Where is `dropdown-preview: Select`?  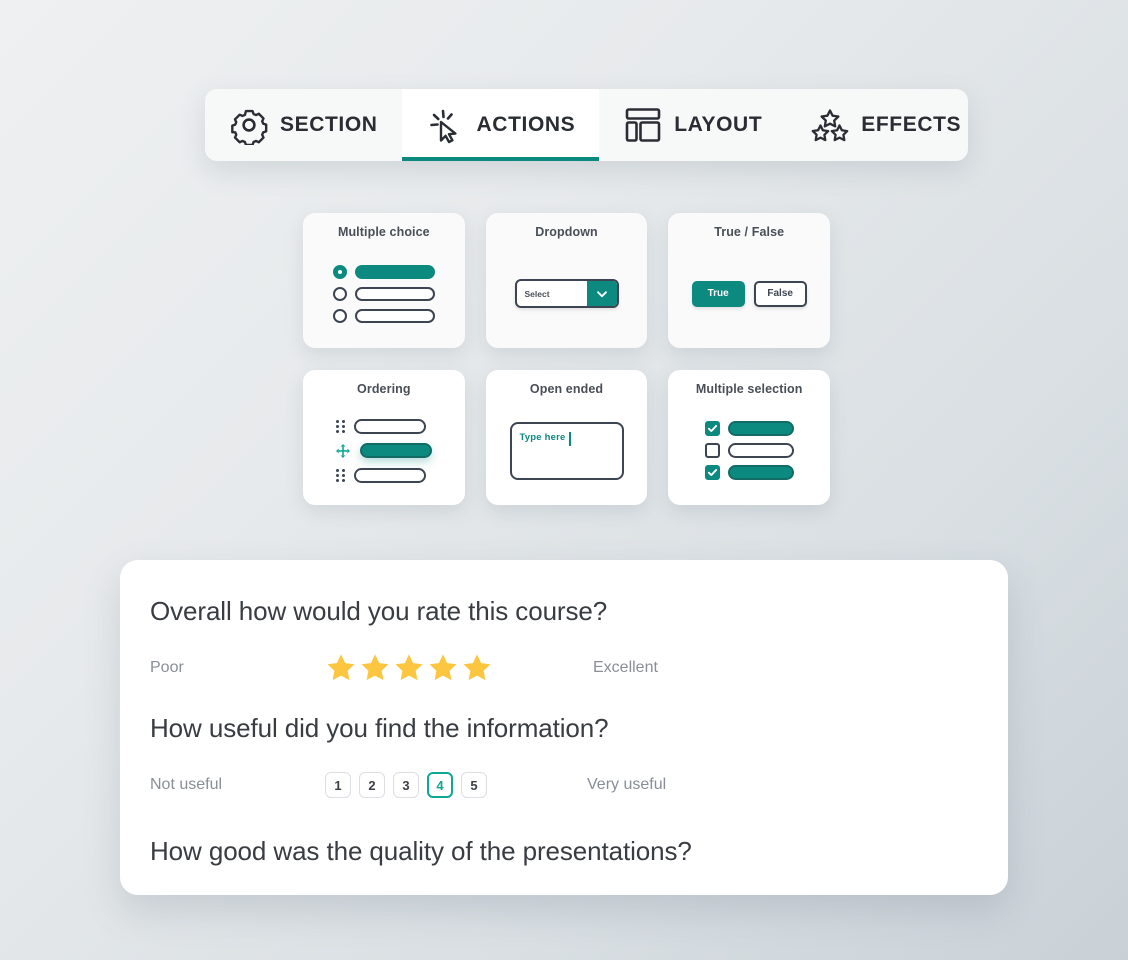 dropdown-preview: Select is located at coordinates (566, 293).